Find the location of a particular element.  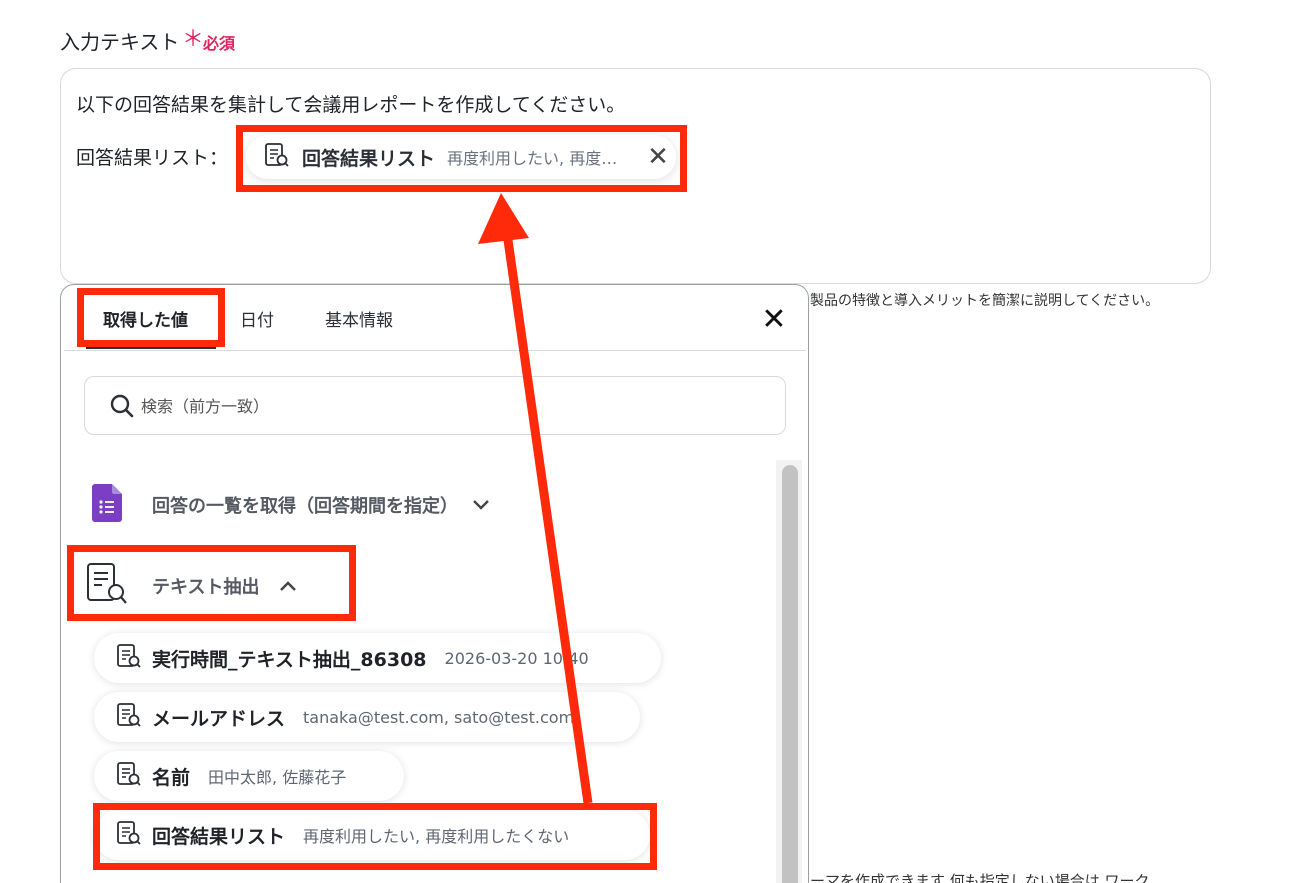

variable-item: 実行時間_テキスト抽出_86308 2026-03-20 10:40 is located at coordinates (377, 658).